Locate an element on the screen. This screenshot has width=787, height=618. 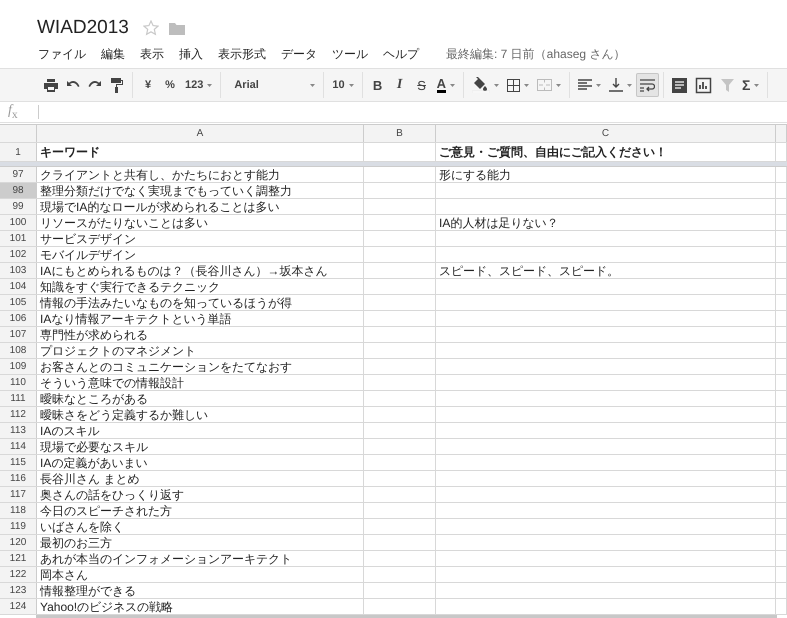
row-header: 102 is located at coordinates (18, 254).